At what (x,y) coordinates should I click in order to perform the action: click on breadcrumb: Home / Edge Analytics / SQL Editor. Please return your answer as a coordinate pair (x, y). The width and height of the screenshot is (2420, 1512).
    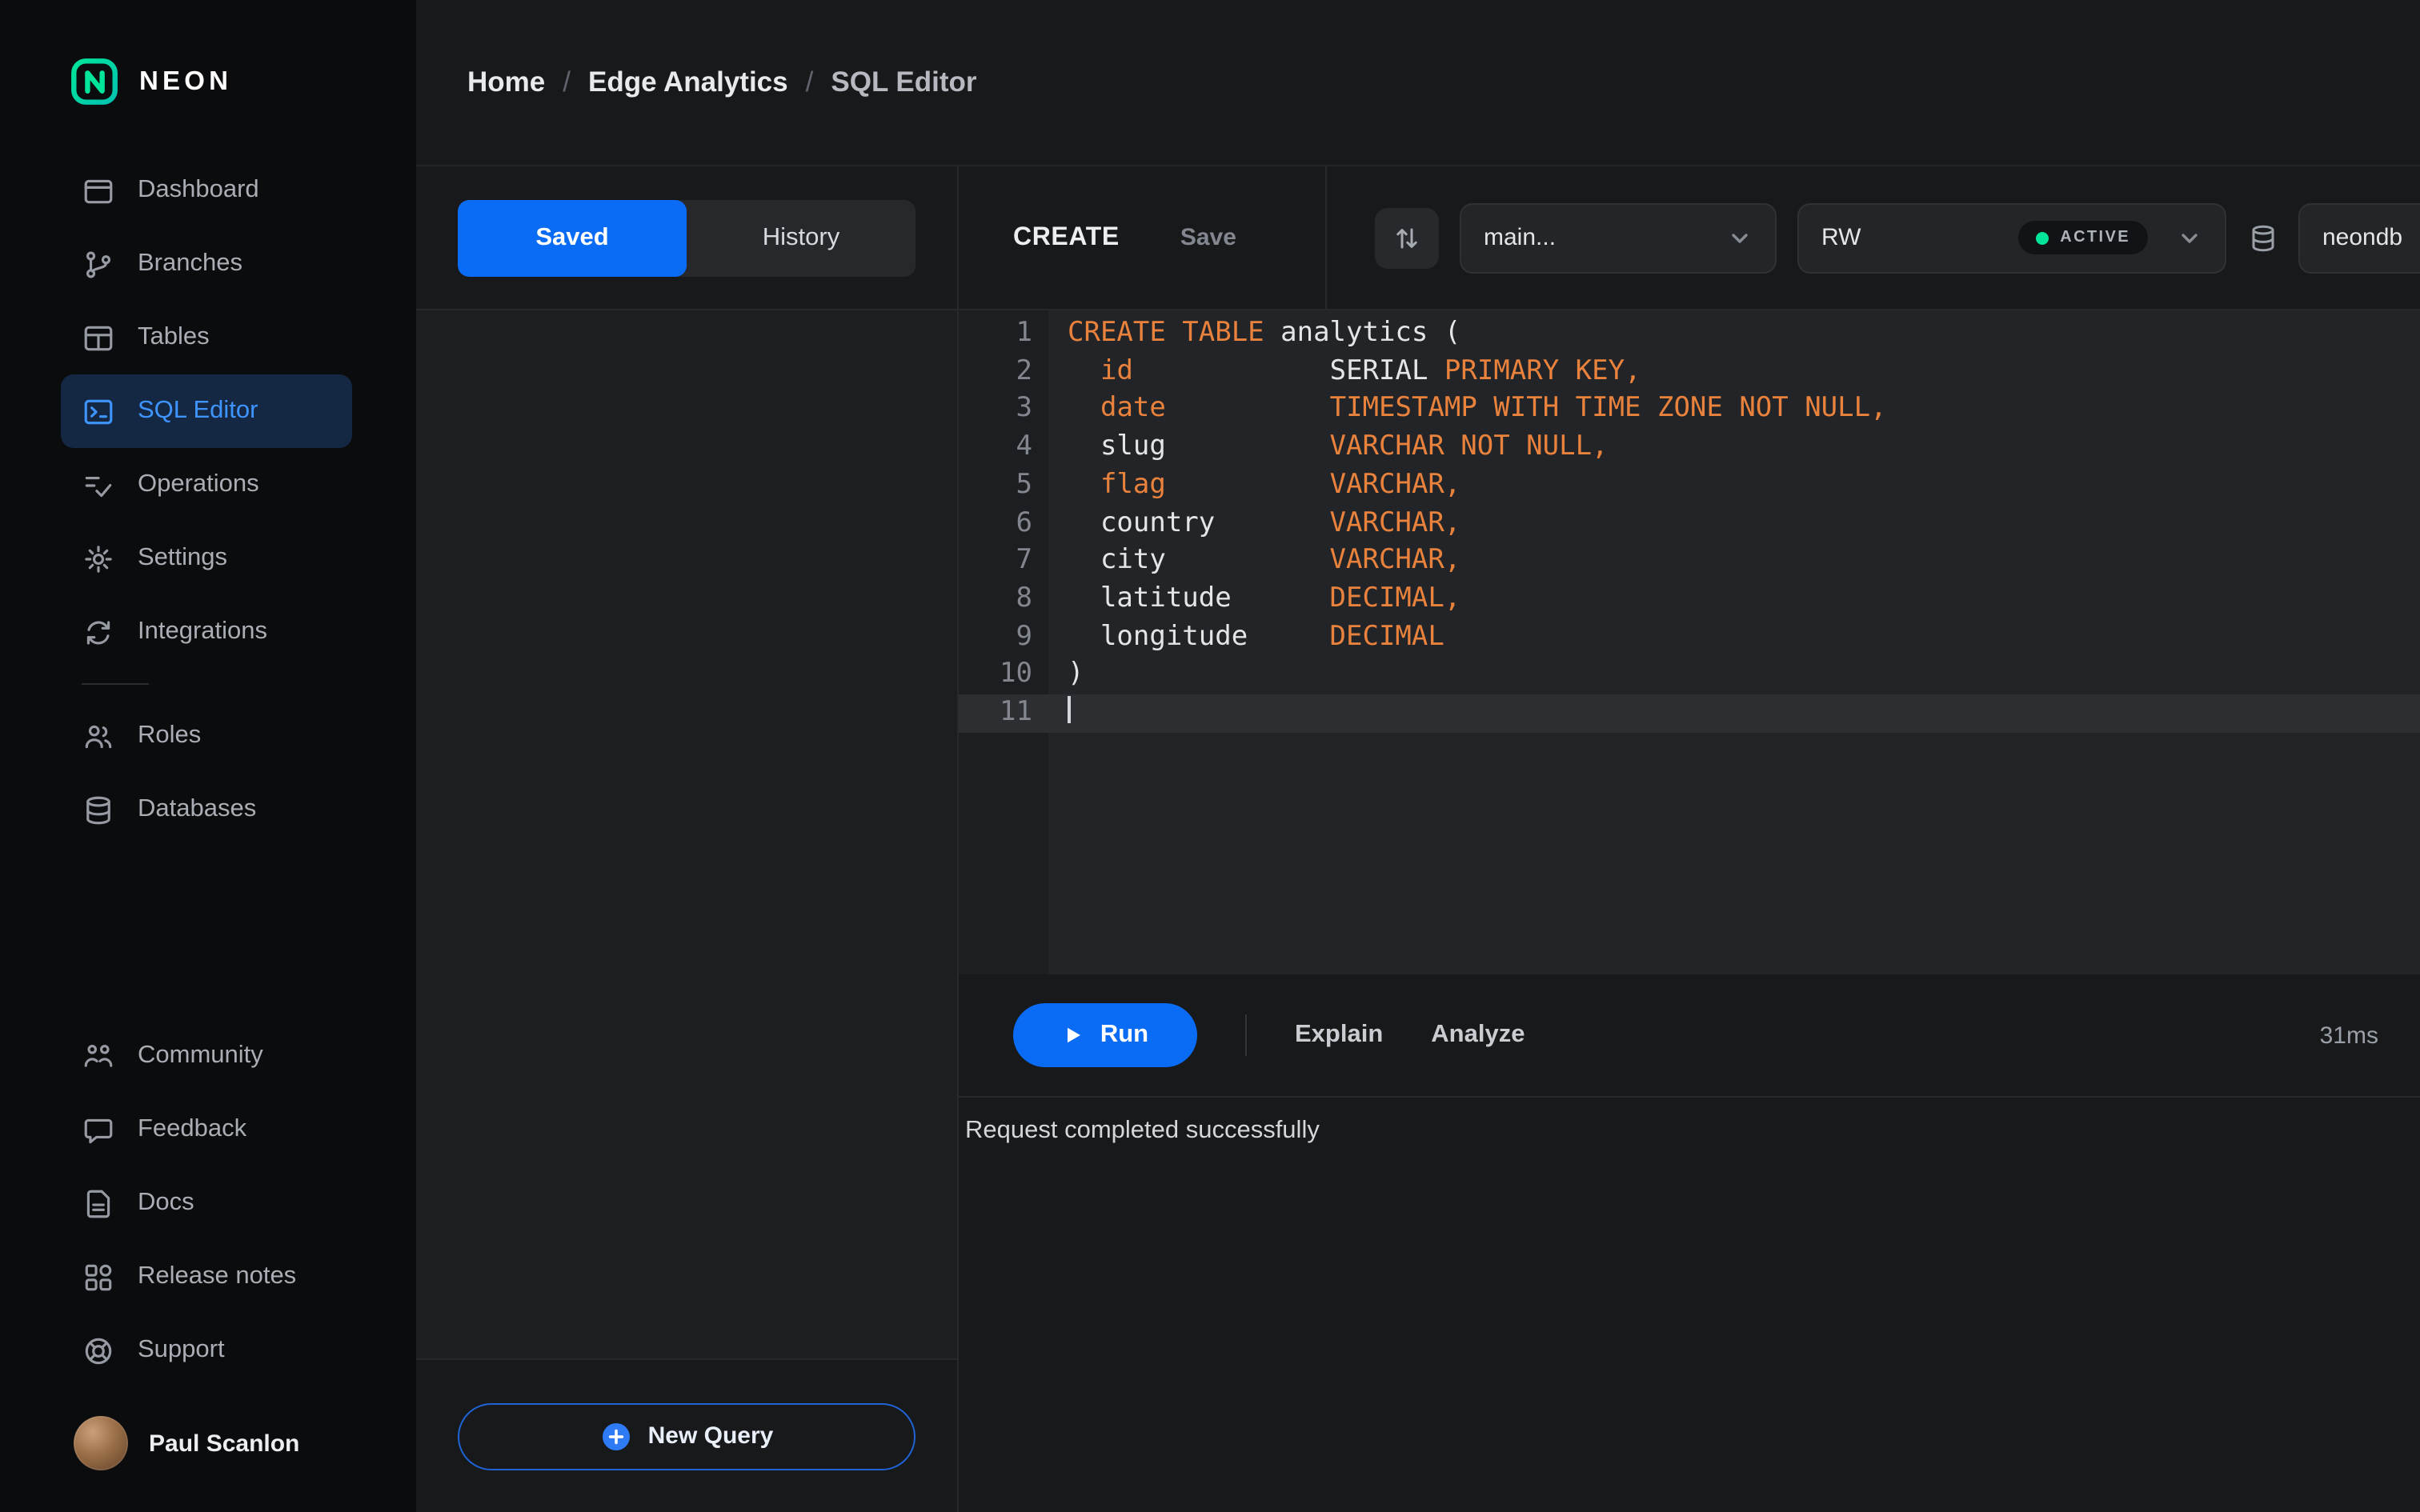
    Looking at the image, I should click on (1418, 83).